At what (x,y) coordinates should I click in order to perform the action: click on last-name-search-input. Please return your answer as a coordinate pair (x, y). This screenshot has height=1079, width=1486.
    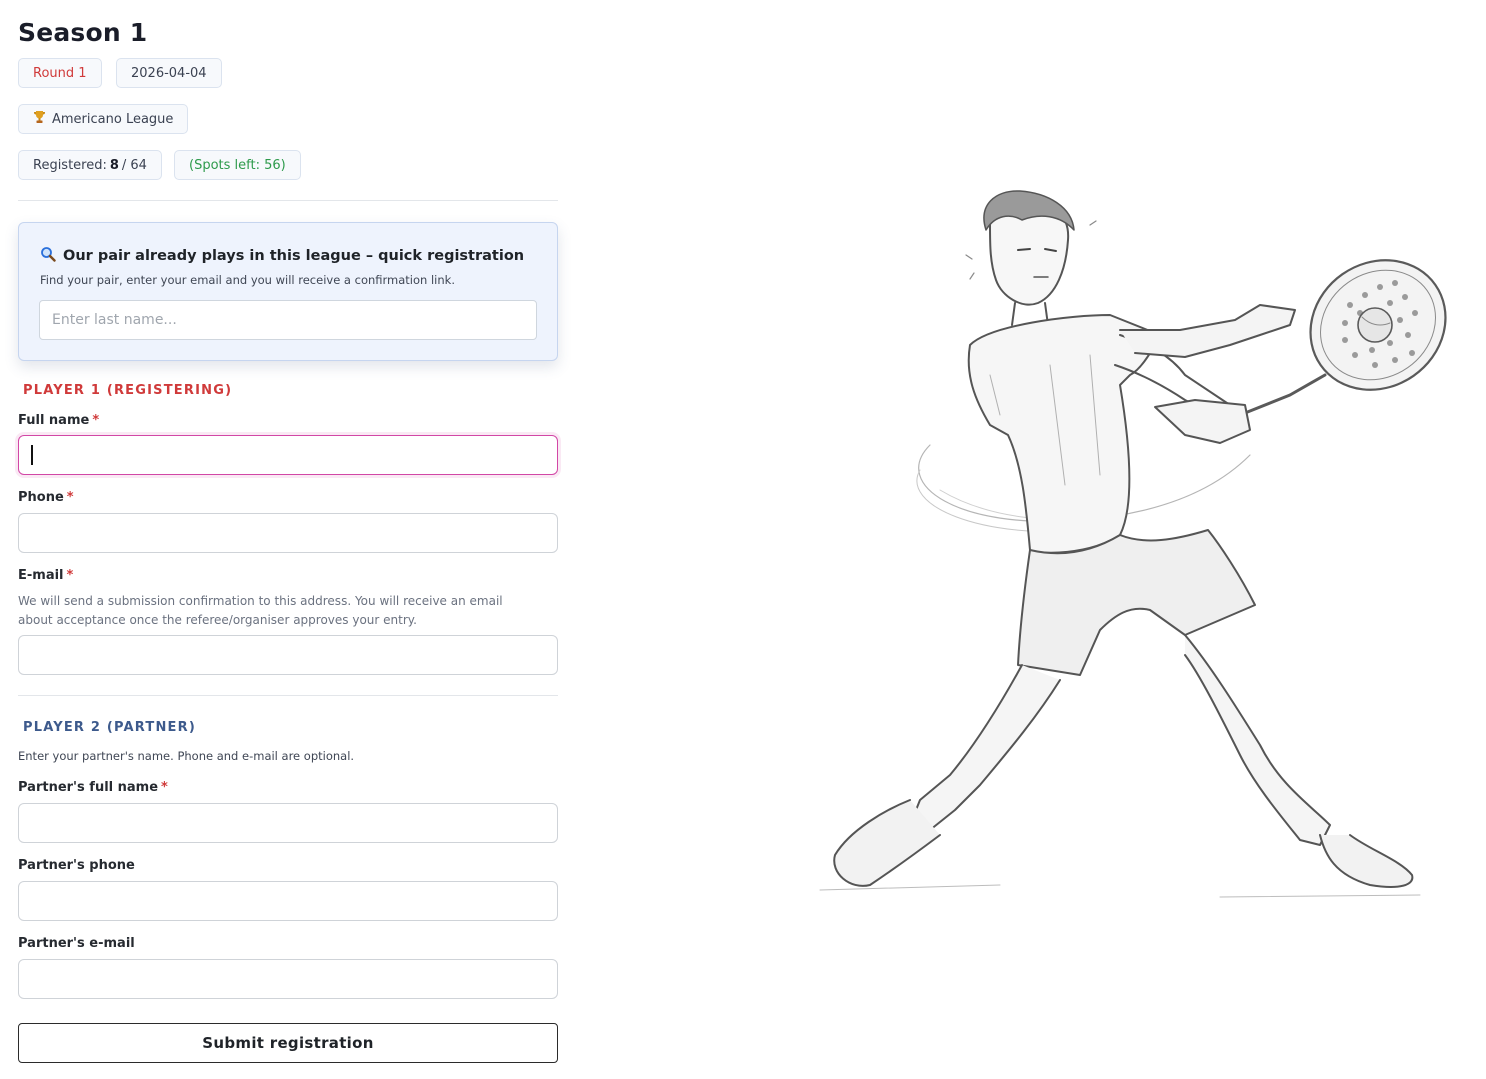
    Looking at the image, I should click on (288, 320).